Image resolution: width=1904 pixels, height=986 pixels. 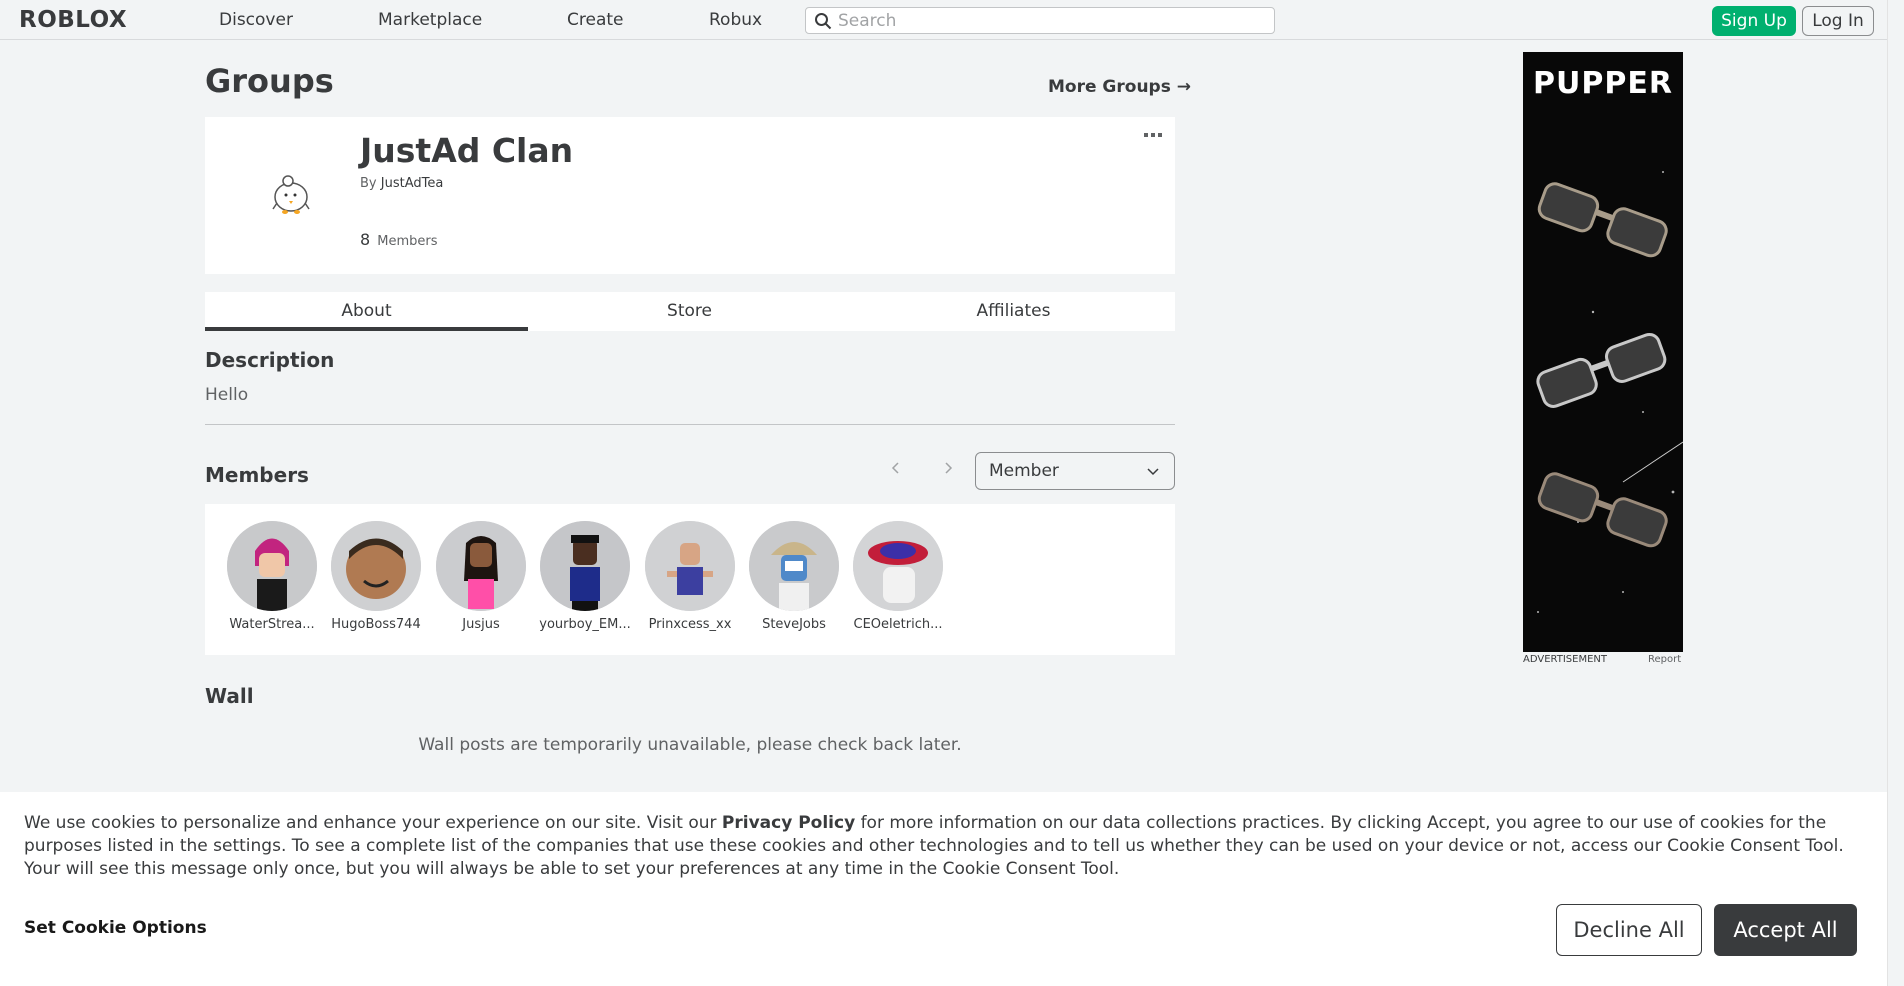 What do you see at coordinates (690, 195) in the screenshot?
I see `group-header-card: JustAd Clan By JustAdTea 8 Members` at bounding box center [690, 195].